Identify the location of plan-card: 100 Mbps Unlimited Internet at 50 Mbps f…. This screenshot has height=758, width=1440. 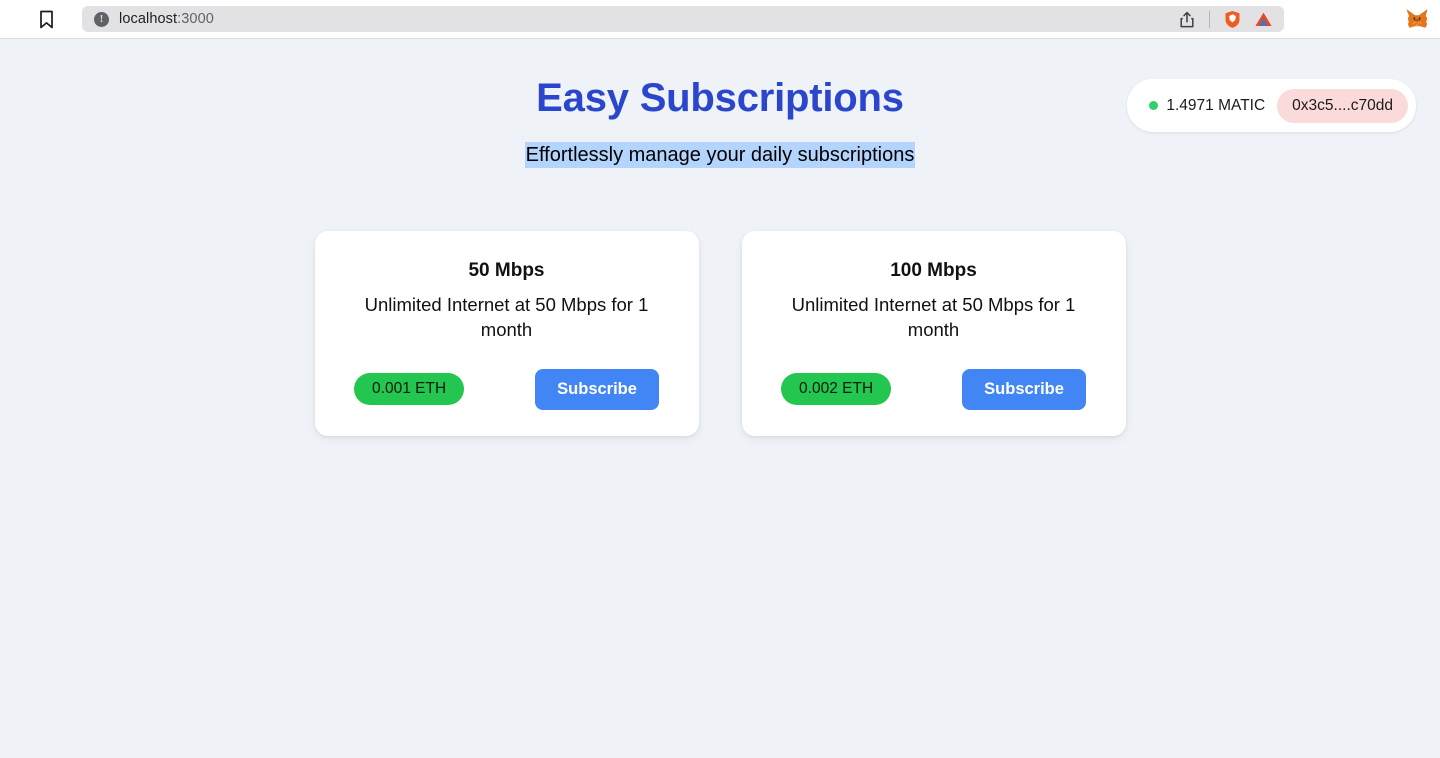
(933, 333).